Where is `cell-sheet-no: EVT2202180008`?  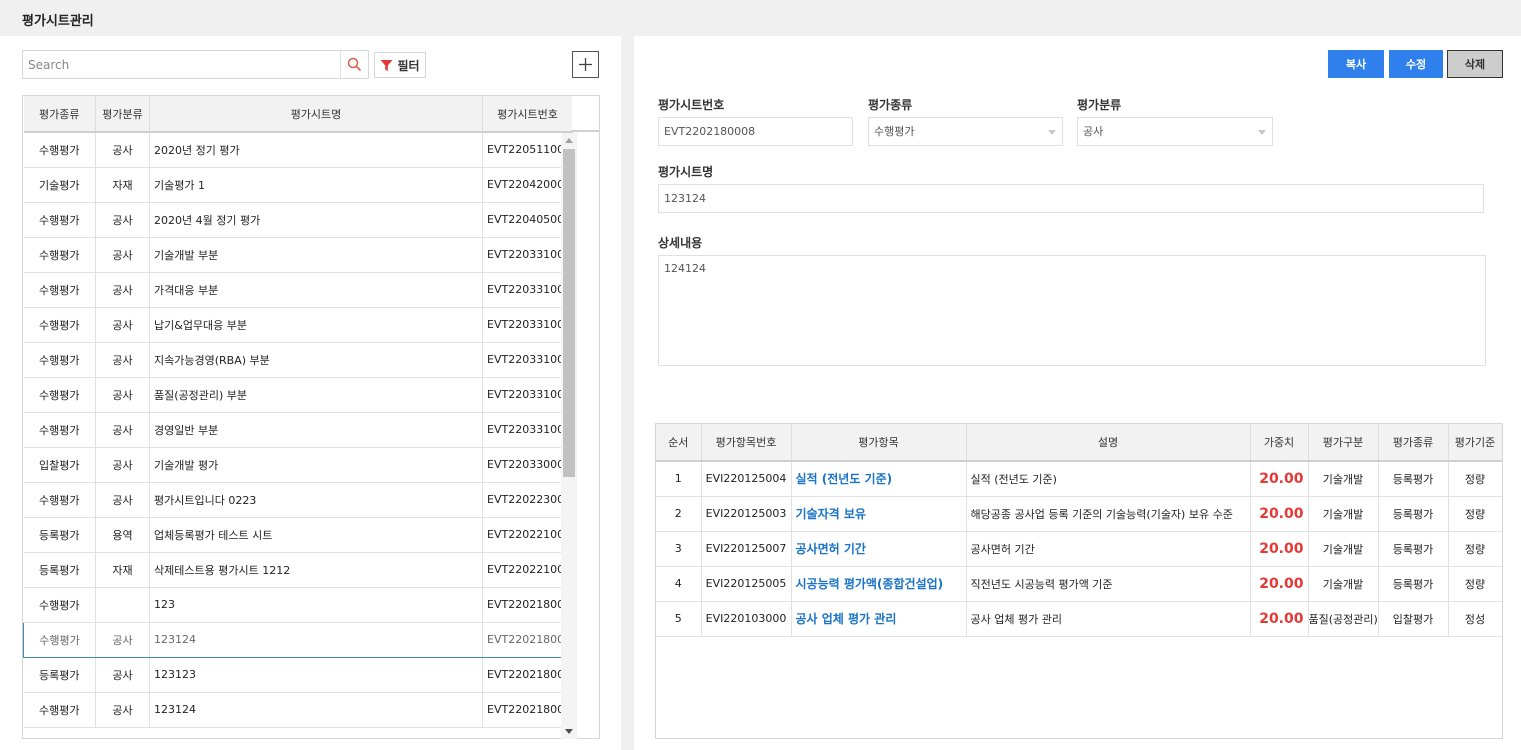
cell-sheet-no: EVT2202180008 is located at coordinates (527, 639).